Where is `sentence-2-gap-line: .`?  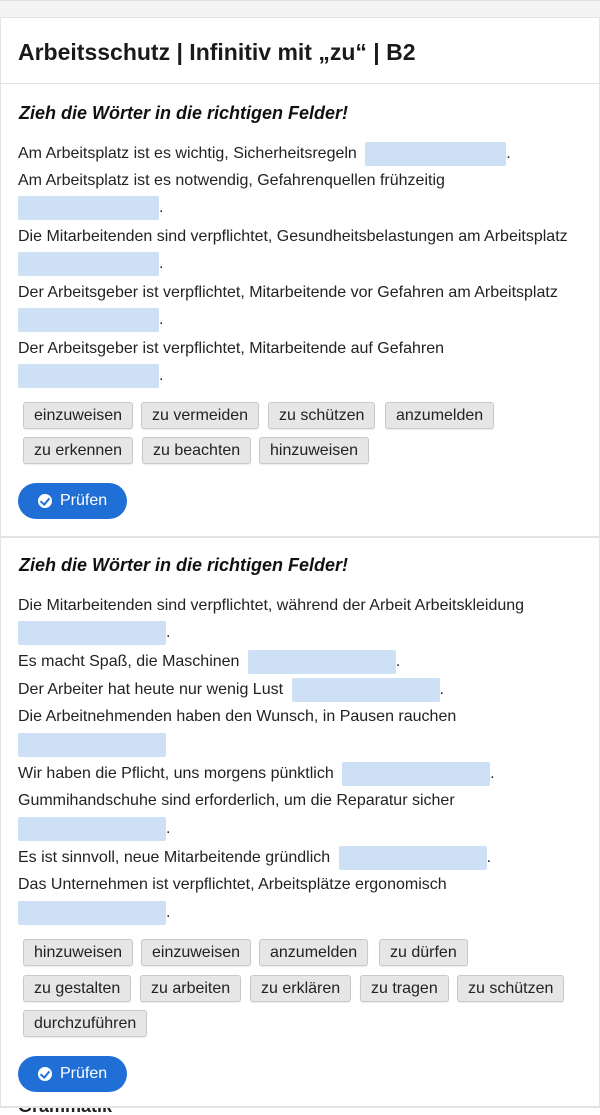 sentence-2-gap-line: . is located at coordinates (90, 208).